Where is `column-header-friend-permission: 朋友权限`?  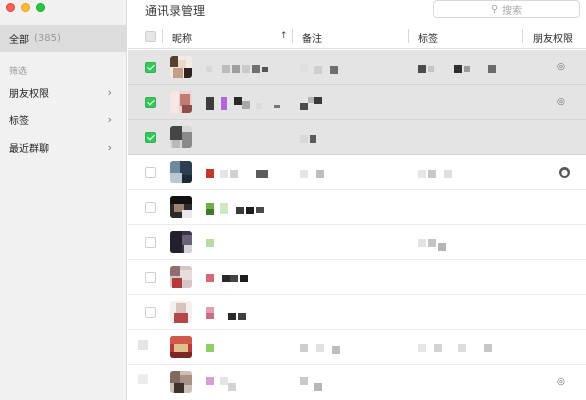
column-header-friend-permission: 朋友权限 is located at coordinates (553, 37).